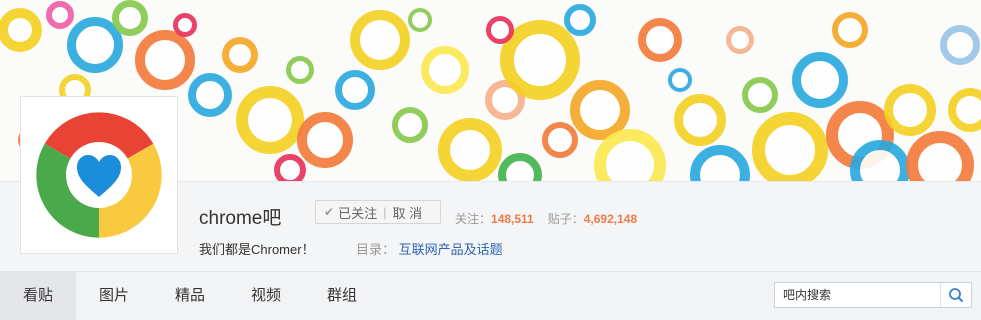 The width and height of the screenshot is (981, 320). What do you see at coordinates (358, 213) in the screenshot?
I see `followed-label: 已关注` at bounding box center [358, 213].